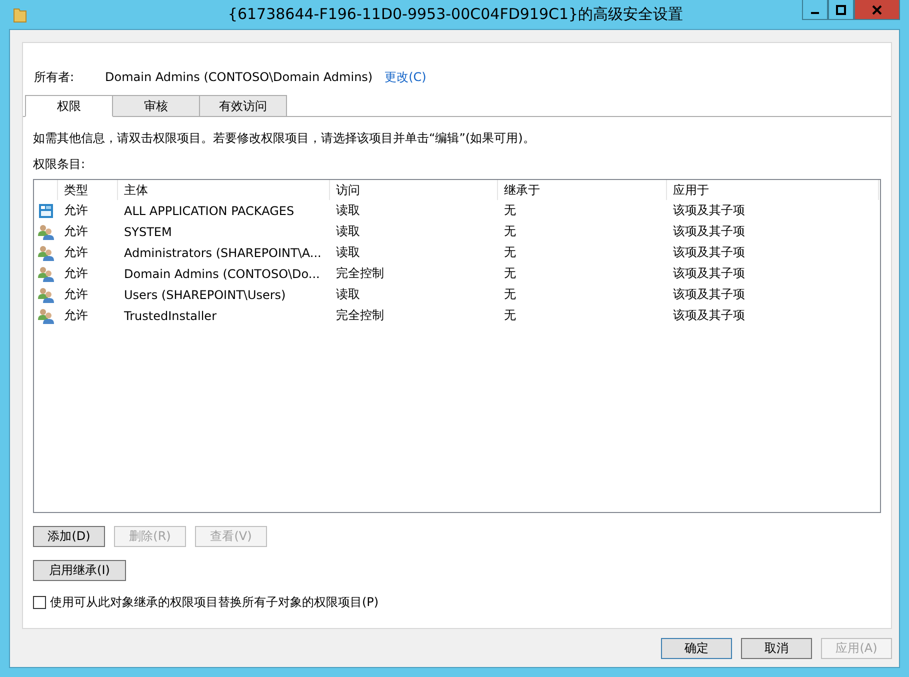 This screenshot has height=677, width=909. Describe the element at coordinates (88, 190) in the screenshot. I see `column-header: 类型` at that location.